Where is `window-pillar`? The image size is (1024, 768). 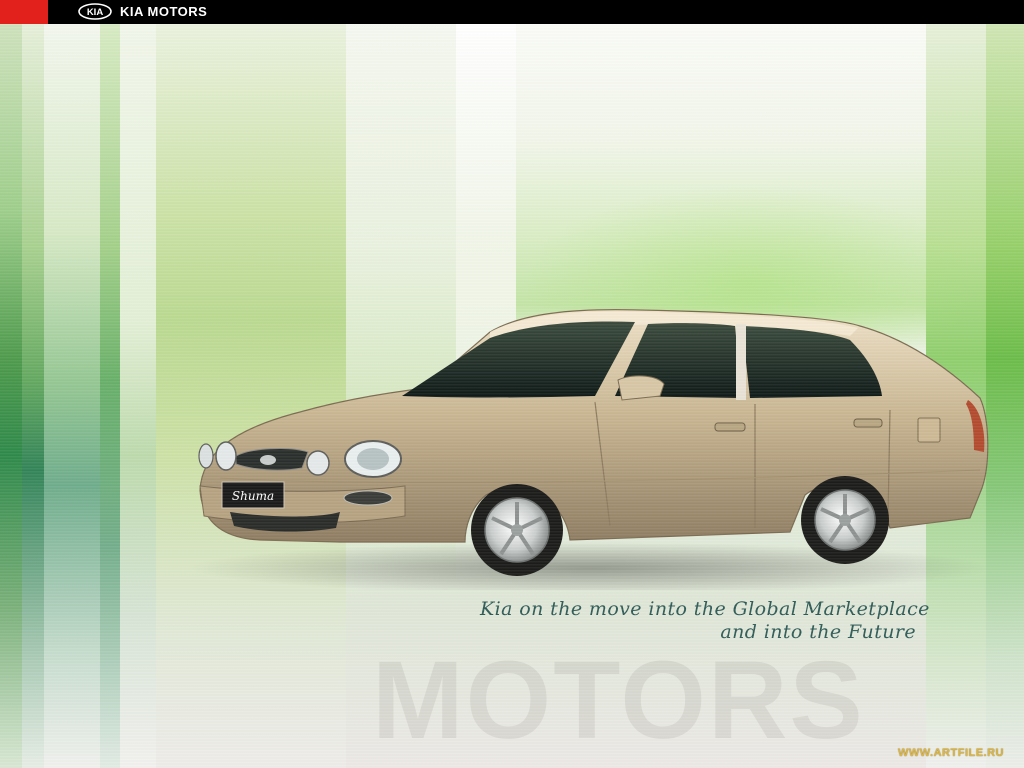 window-pillar is located at coordinates (741, 362).